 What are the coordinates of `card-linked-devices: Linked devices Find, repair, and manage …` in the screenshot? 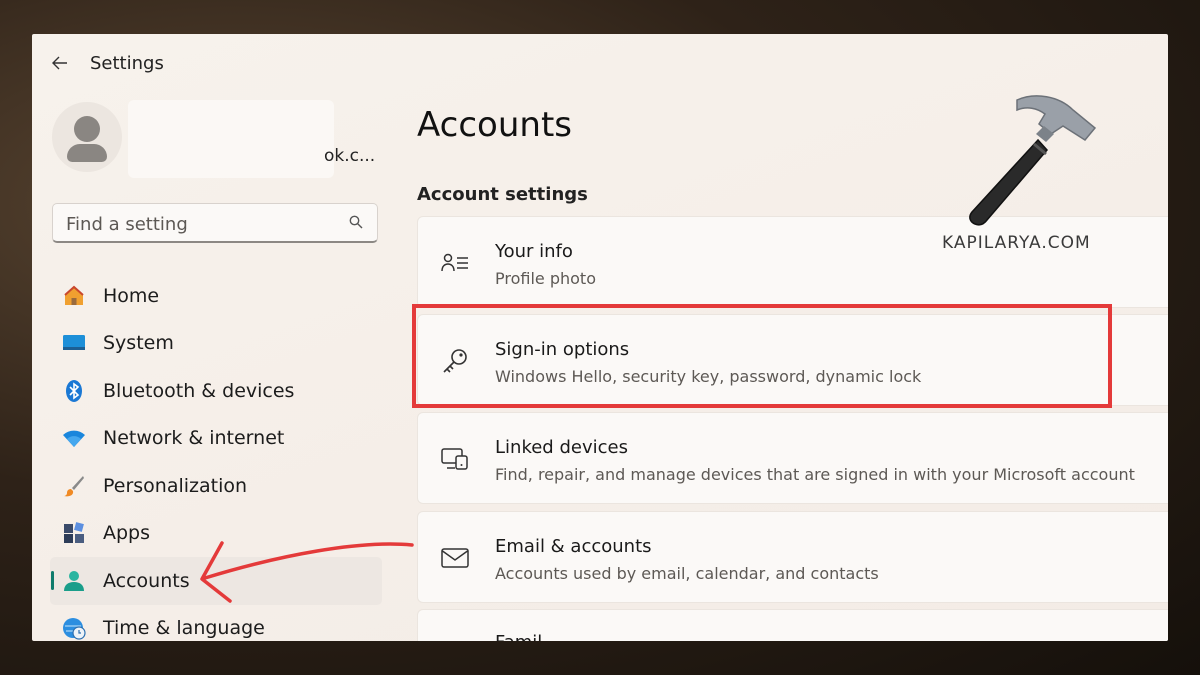 It's located at (792, 458).